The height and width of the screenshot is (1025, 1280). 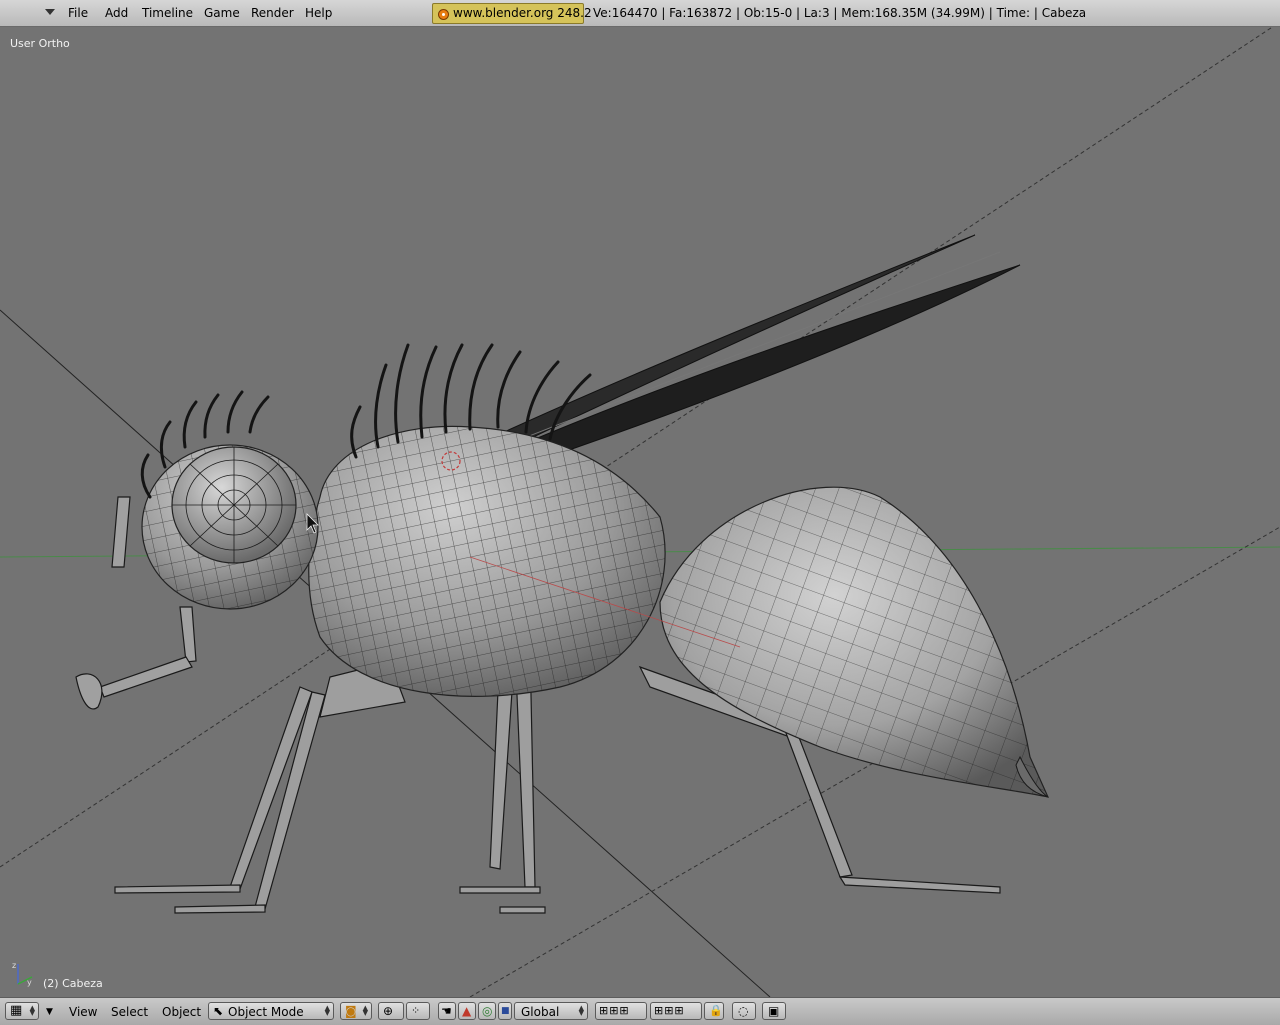 I want to click on rotate-manipulator: ◎, so click(x=487, y=1011).